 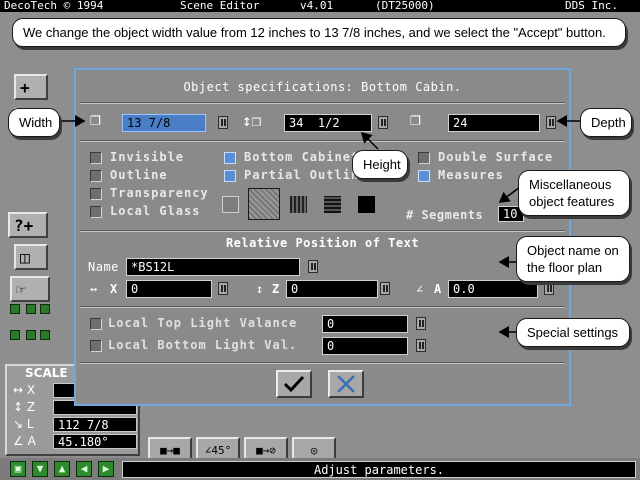 What do you see at coordinates (264, 204) in the screenshot?
I see `texture-swatch-selected` at bounding box center [264, 204].